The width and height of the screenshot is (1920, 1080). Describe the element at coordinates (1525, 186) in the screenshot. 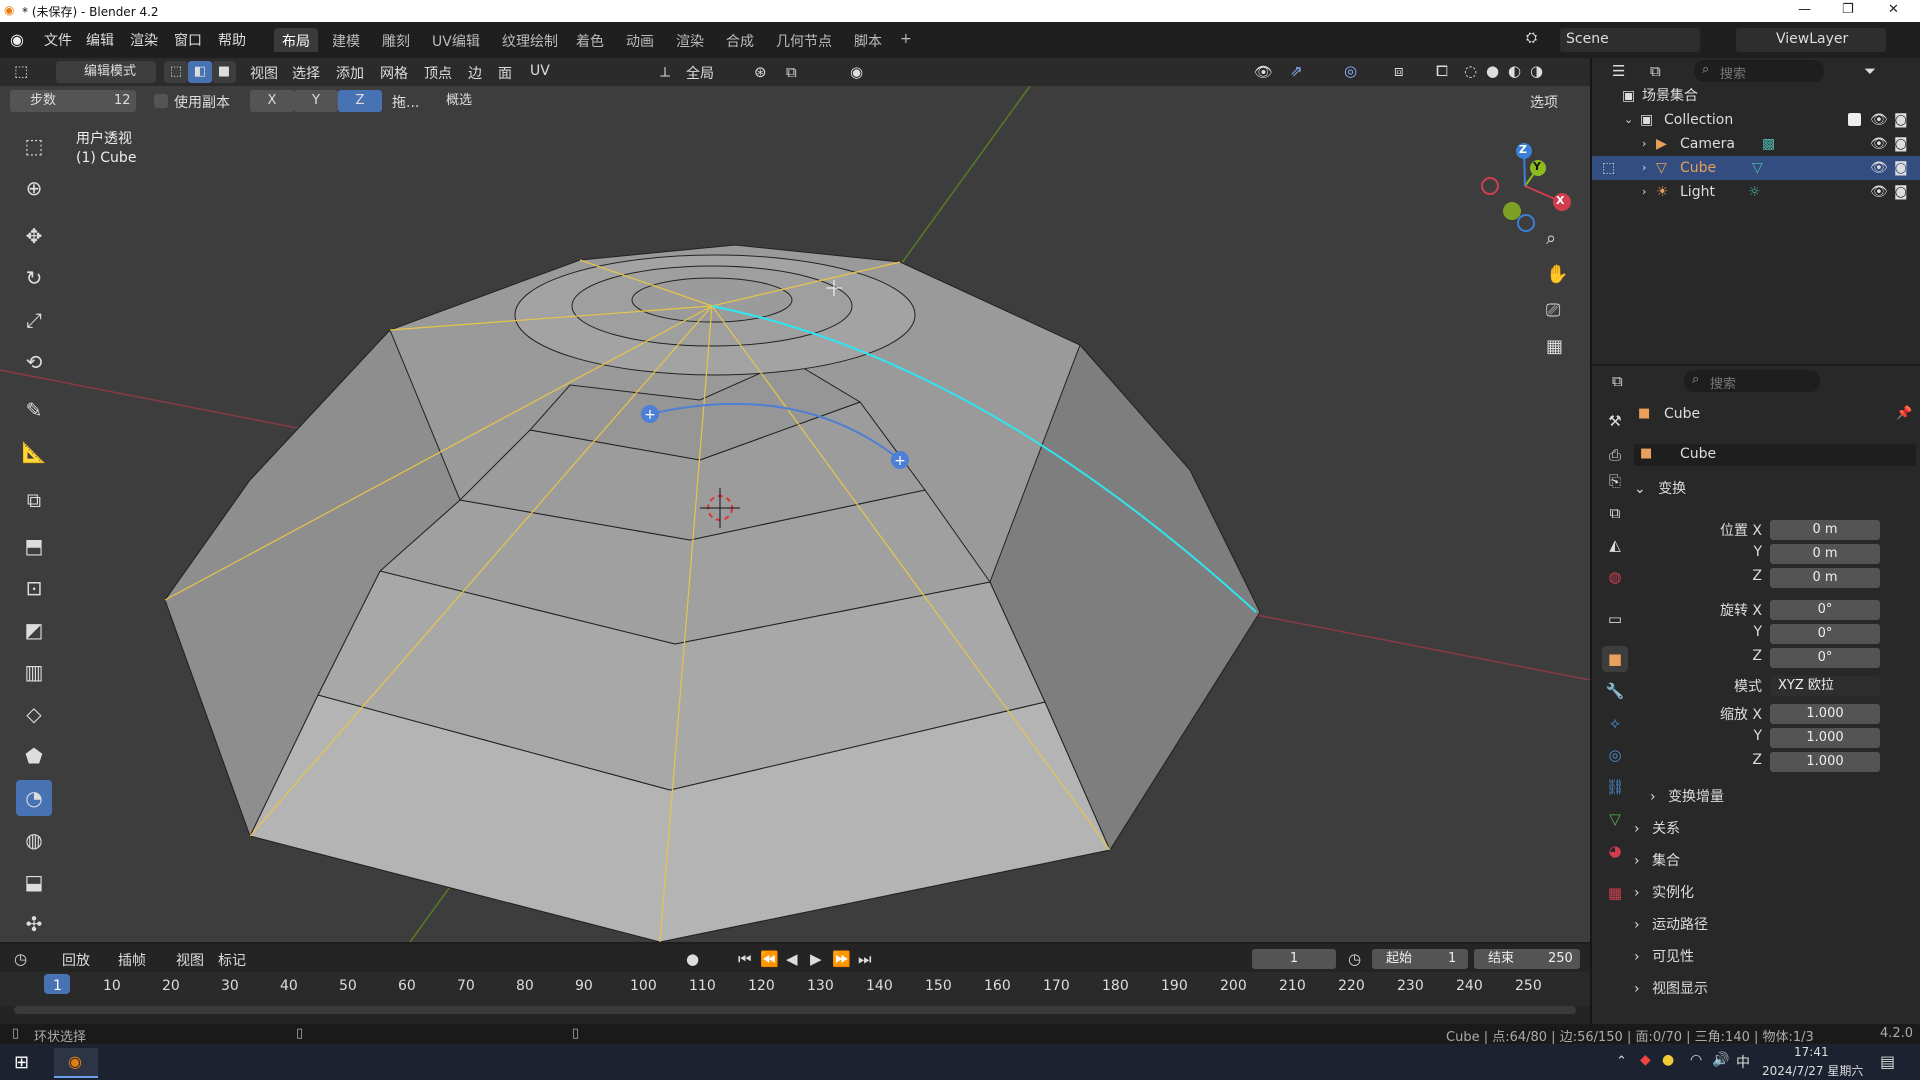

I see `navigation-gizmo: X Y Z` at that location.